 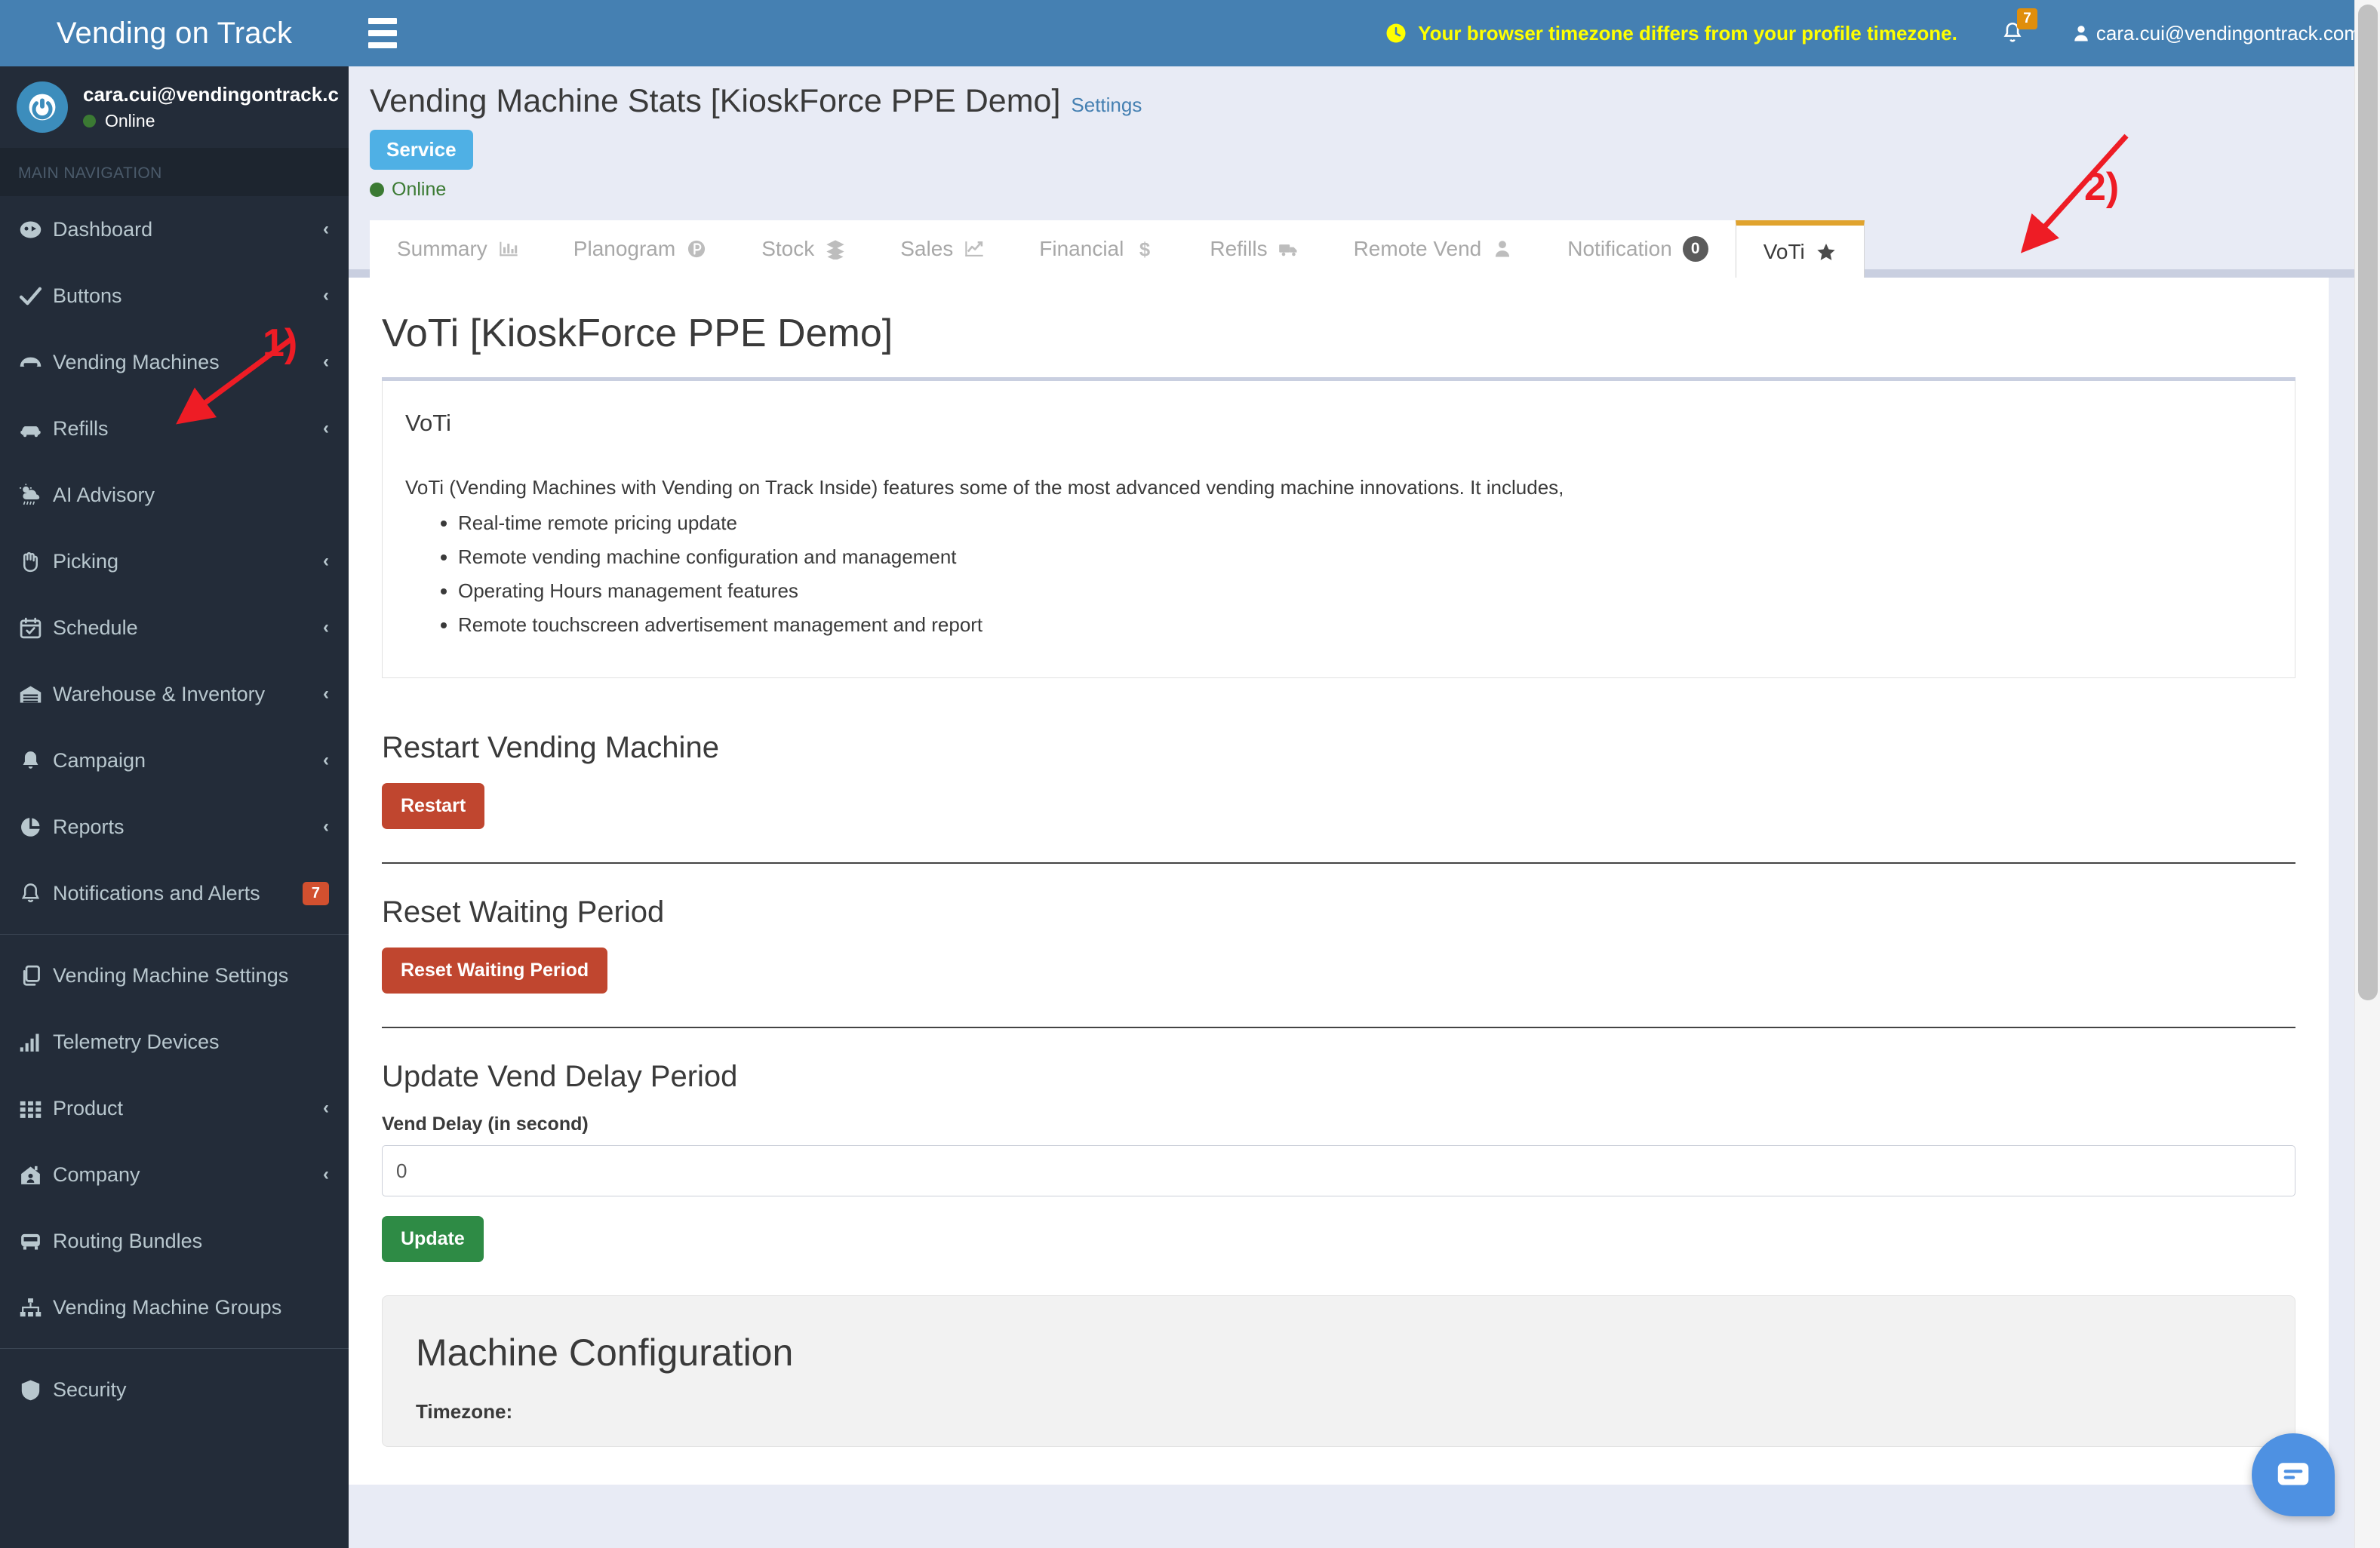 What do you see at coordinates (211, 121) in the screenshot?
I see `user-status: Online` at bounding box center [211, 121].